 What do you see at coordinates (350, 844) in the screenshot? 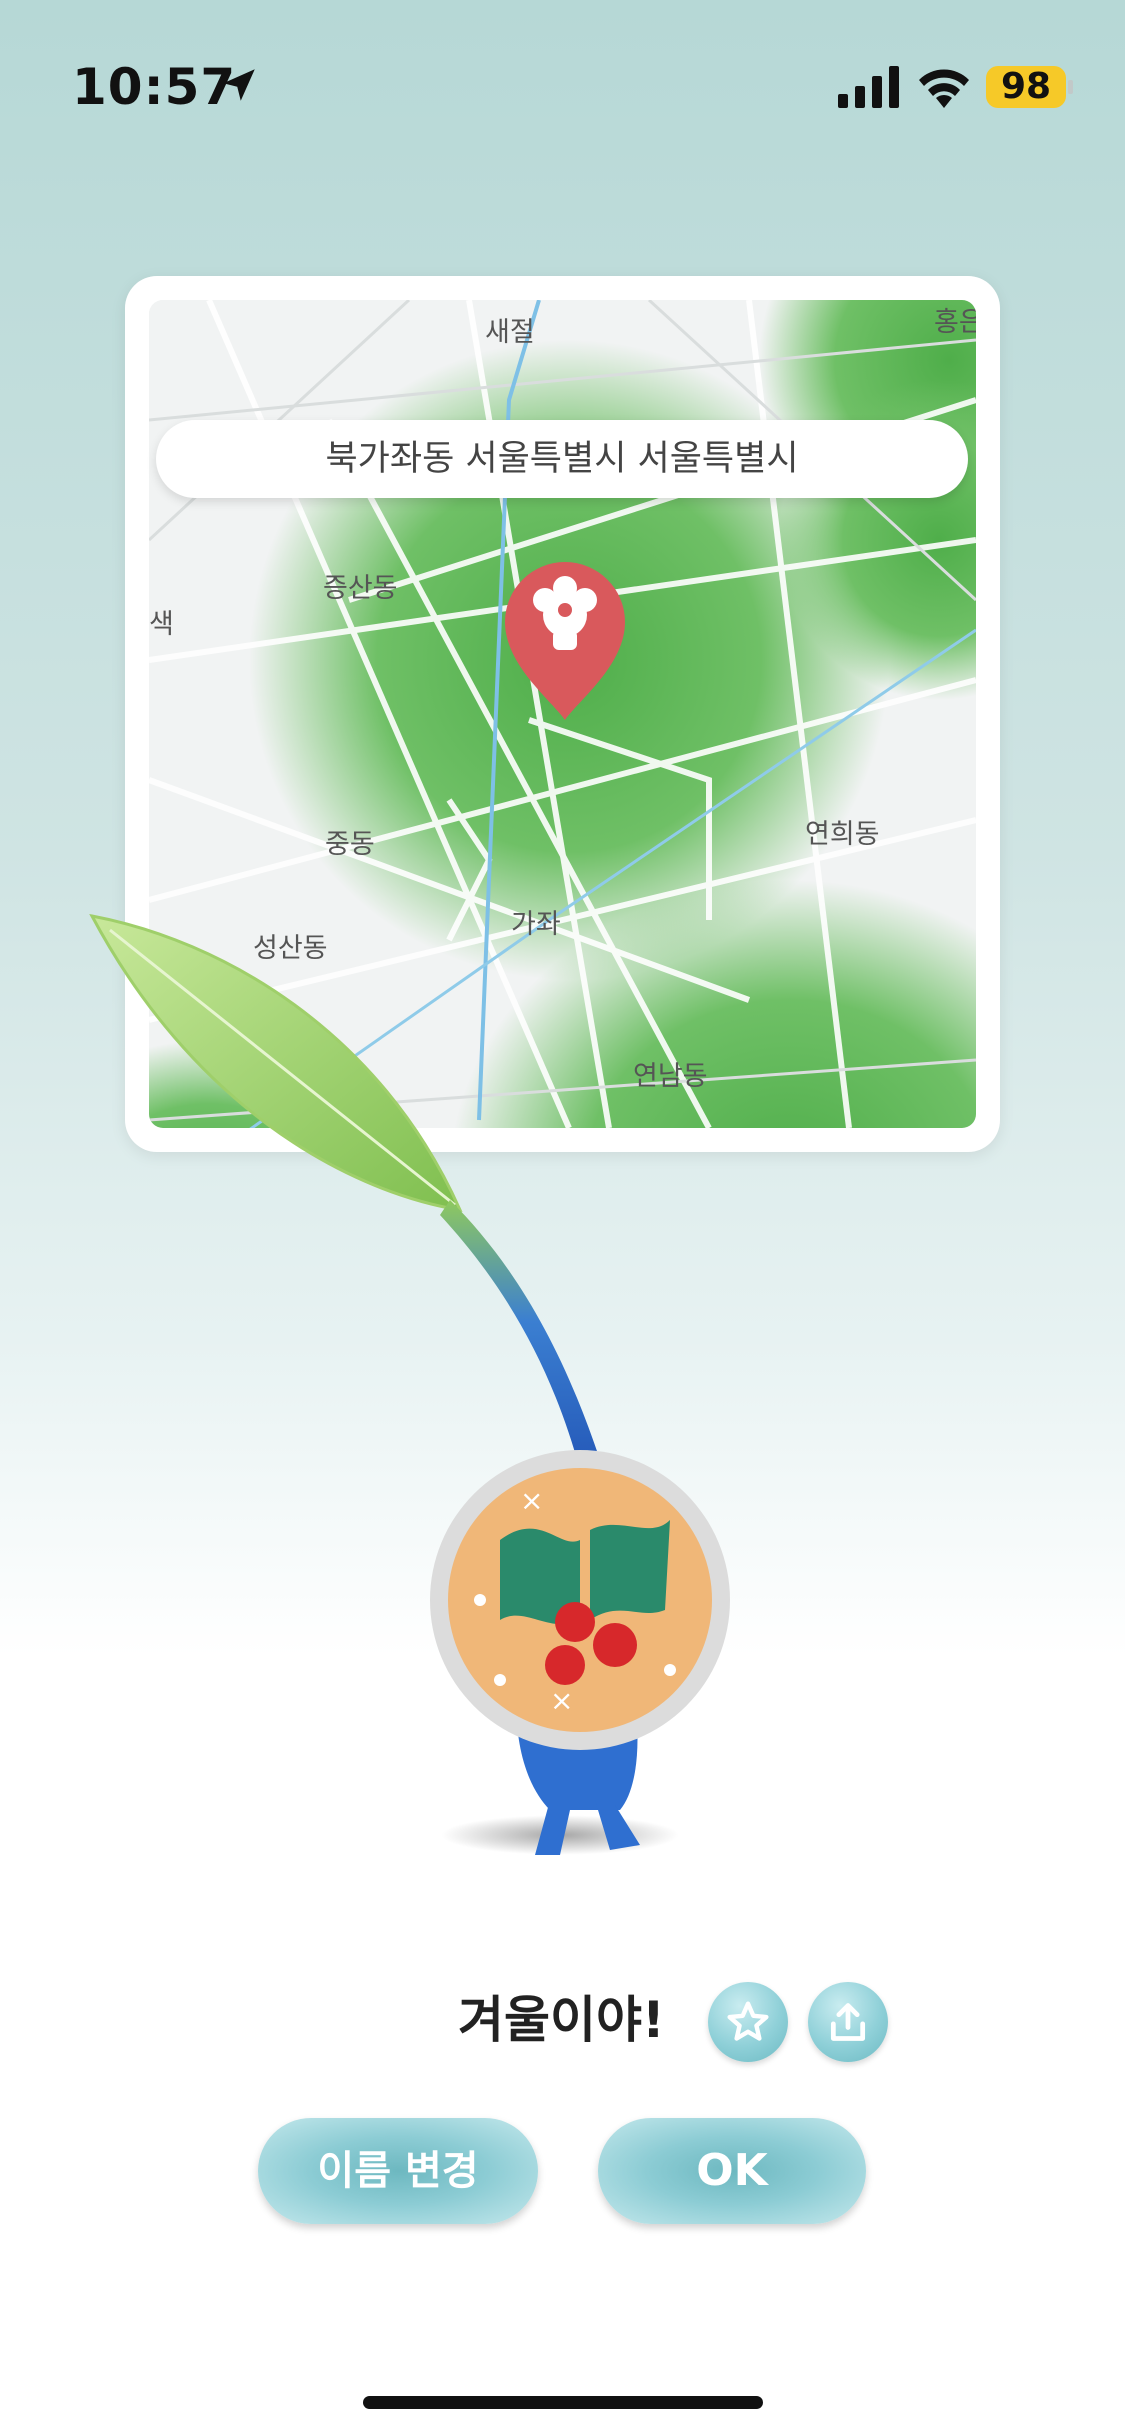
I see `map-label: 중동` at bounding box center [350, 844].